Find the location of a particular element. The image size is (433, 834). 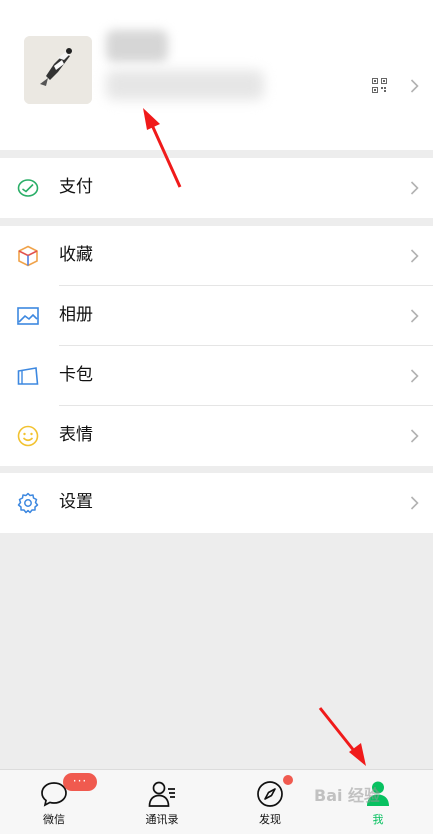

menu-item-pay: 支付 is located at coordinates (216, 188).